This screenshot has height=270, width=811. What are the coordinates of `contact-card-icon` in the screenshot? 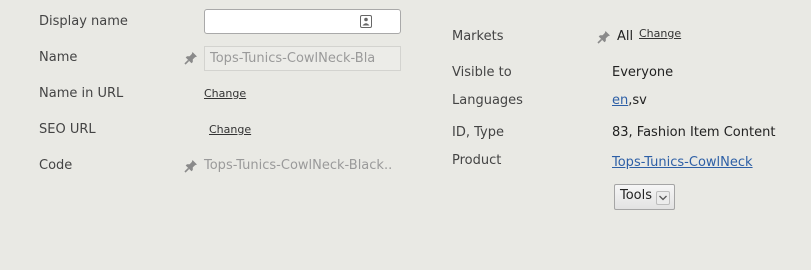 It's located at (366, 21).